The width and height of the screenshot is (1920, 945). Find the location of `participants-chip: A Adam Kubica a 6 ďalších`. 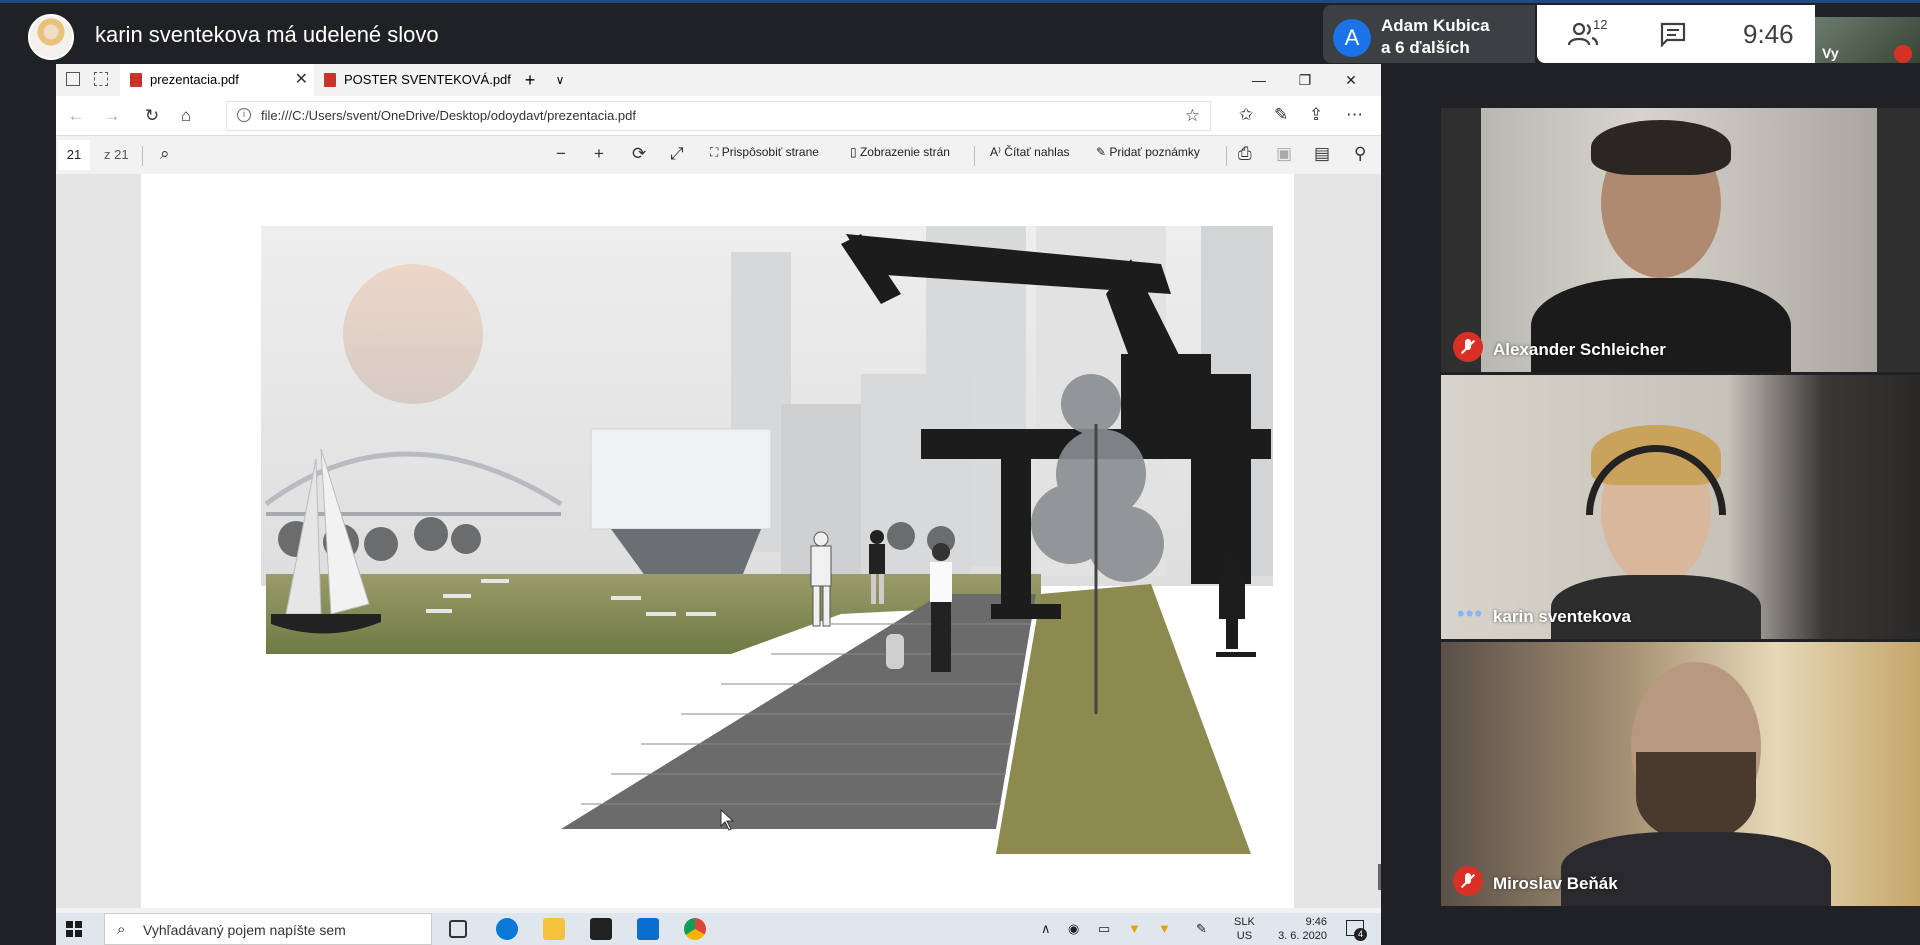

participants-chip: A Adam Kubica a 6 ďalších is located at coordinates (1429, 34).